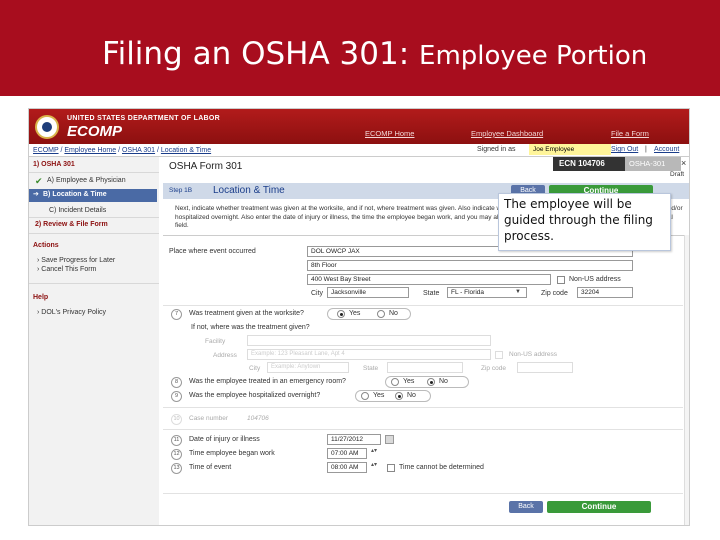  What do you see at coordinates (261, 54) in the screenshot?
I see `slide-title-main: Filing an OSHA 301:` at bounding box center [261, 54].